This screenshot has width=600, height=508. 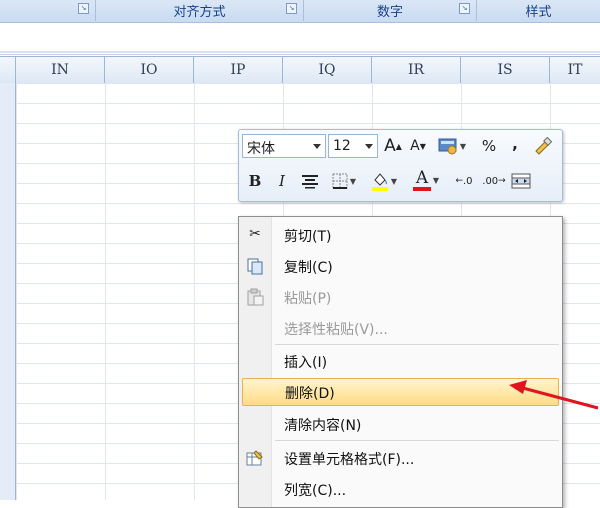 What do you see at coordinates (300, 39) in the screenshot?
I see `formula-bar` at bounding box center [300, 39].